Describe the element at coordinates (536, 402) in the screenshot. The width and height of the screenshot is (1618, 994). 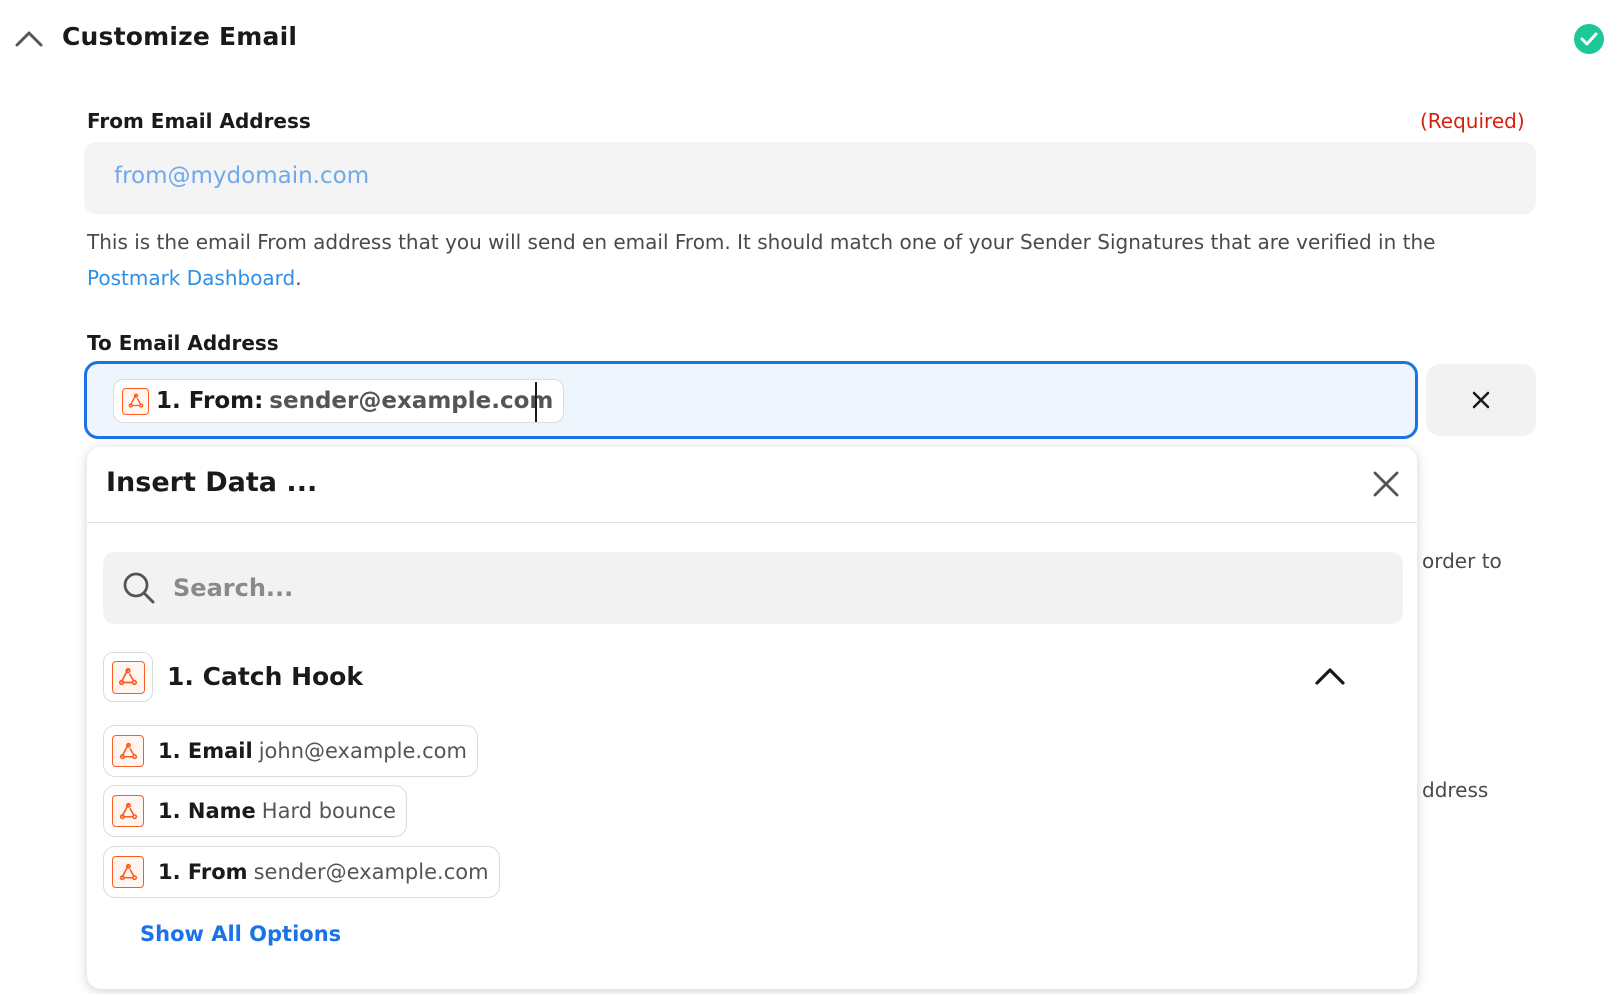
I see `text-caret` at that location.